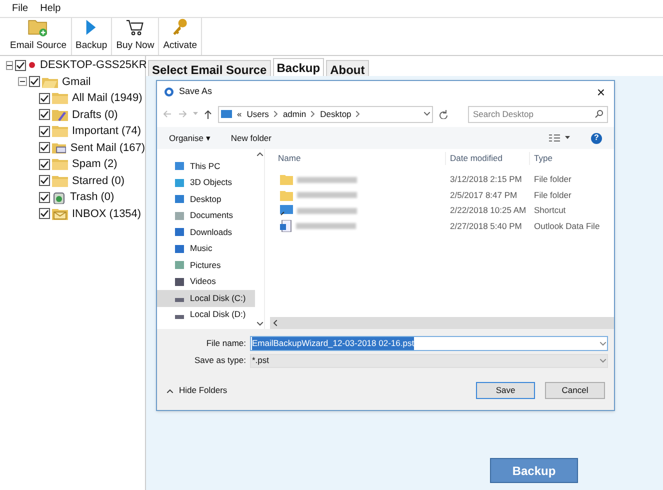  What do you see at coordinates (599, 114) in the screenshot?
I see `search-icon` at bounding box center [599, 114].